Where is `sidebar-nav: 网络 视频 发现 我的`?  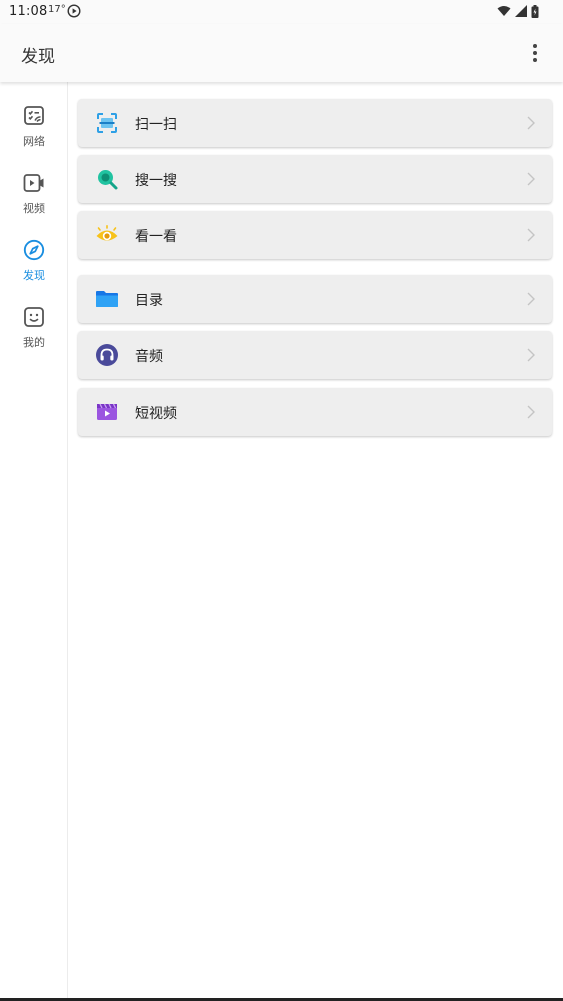
sidebar-nav: 网络 视频 发现 我的 is located at coordinates (34, 541).